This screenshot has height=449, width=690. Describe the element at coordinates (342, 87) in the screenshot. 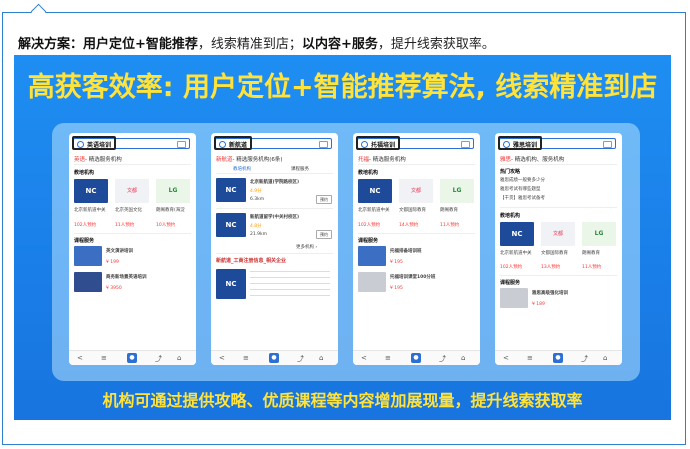

I see `banner-headline: 高获客效率: 用户定位+智能推荐算法, 线索精准到店` at that location.